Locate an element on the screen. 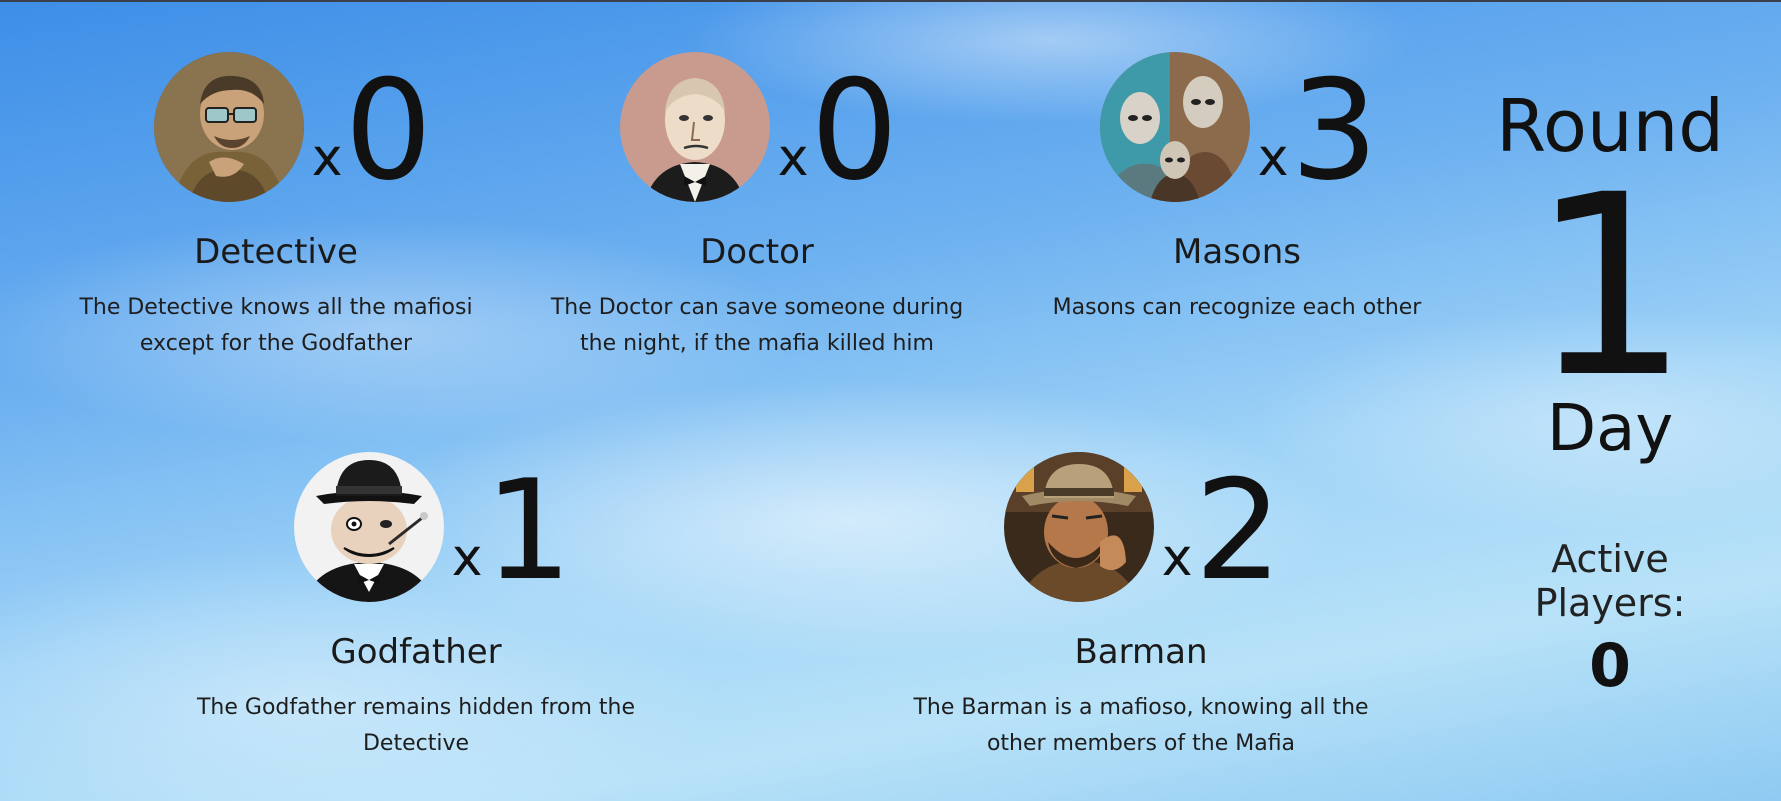  masons-portrait-icon is located at coordinates (1174, 127).